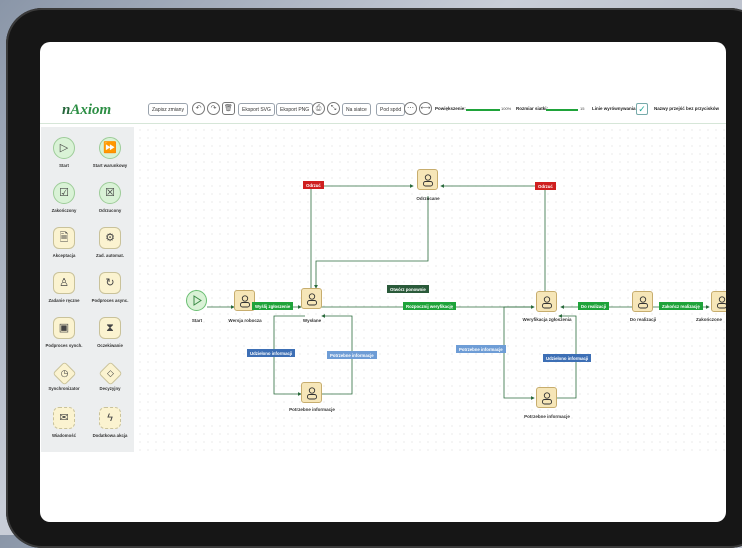  Describe the element at coordinates (110, 300) in the screenshot. I see `palette-item-label: Podproces async.` at that location.